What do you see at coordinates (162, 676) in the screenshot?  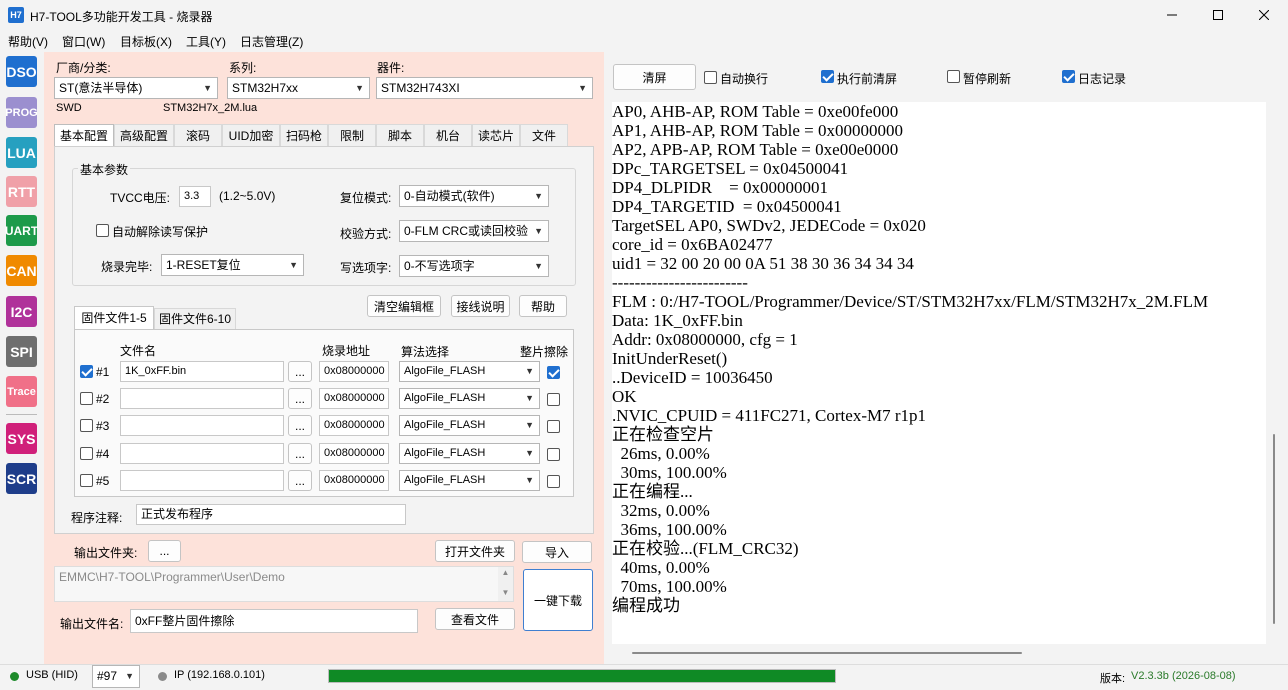 I see `ip-status-icon` at bounding box center [162, 676].